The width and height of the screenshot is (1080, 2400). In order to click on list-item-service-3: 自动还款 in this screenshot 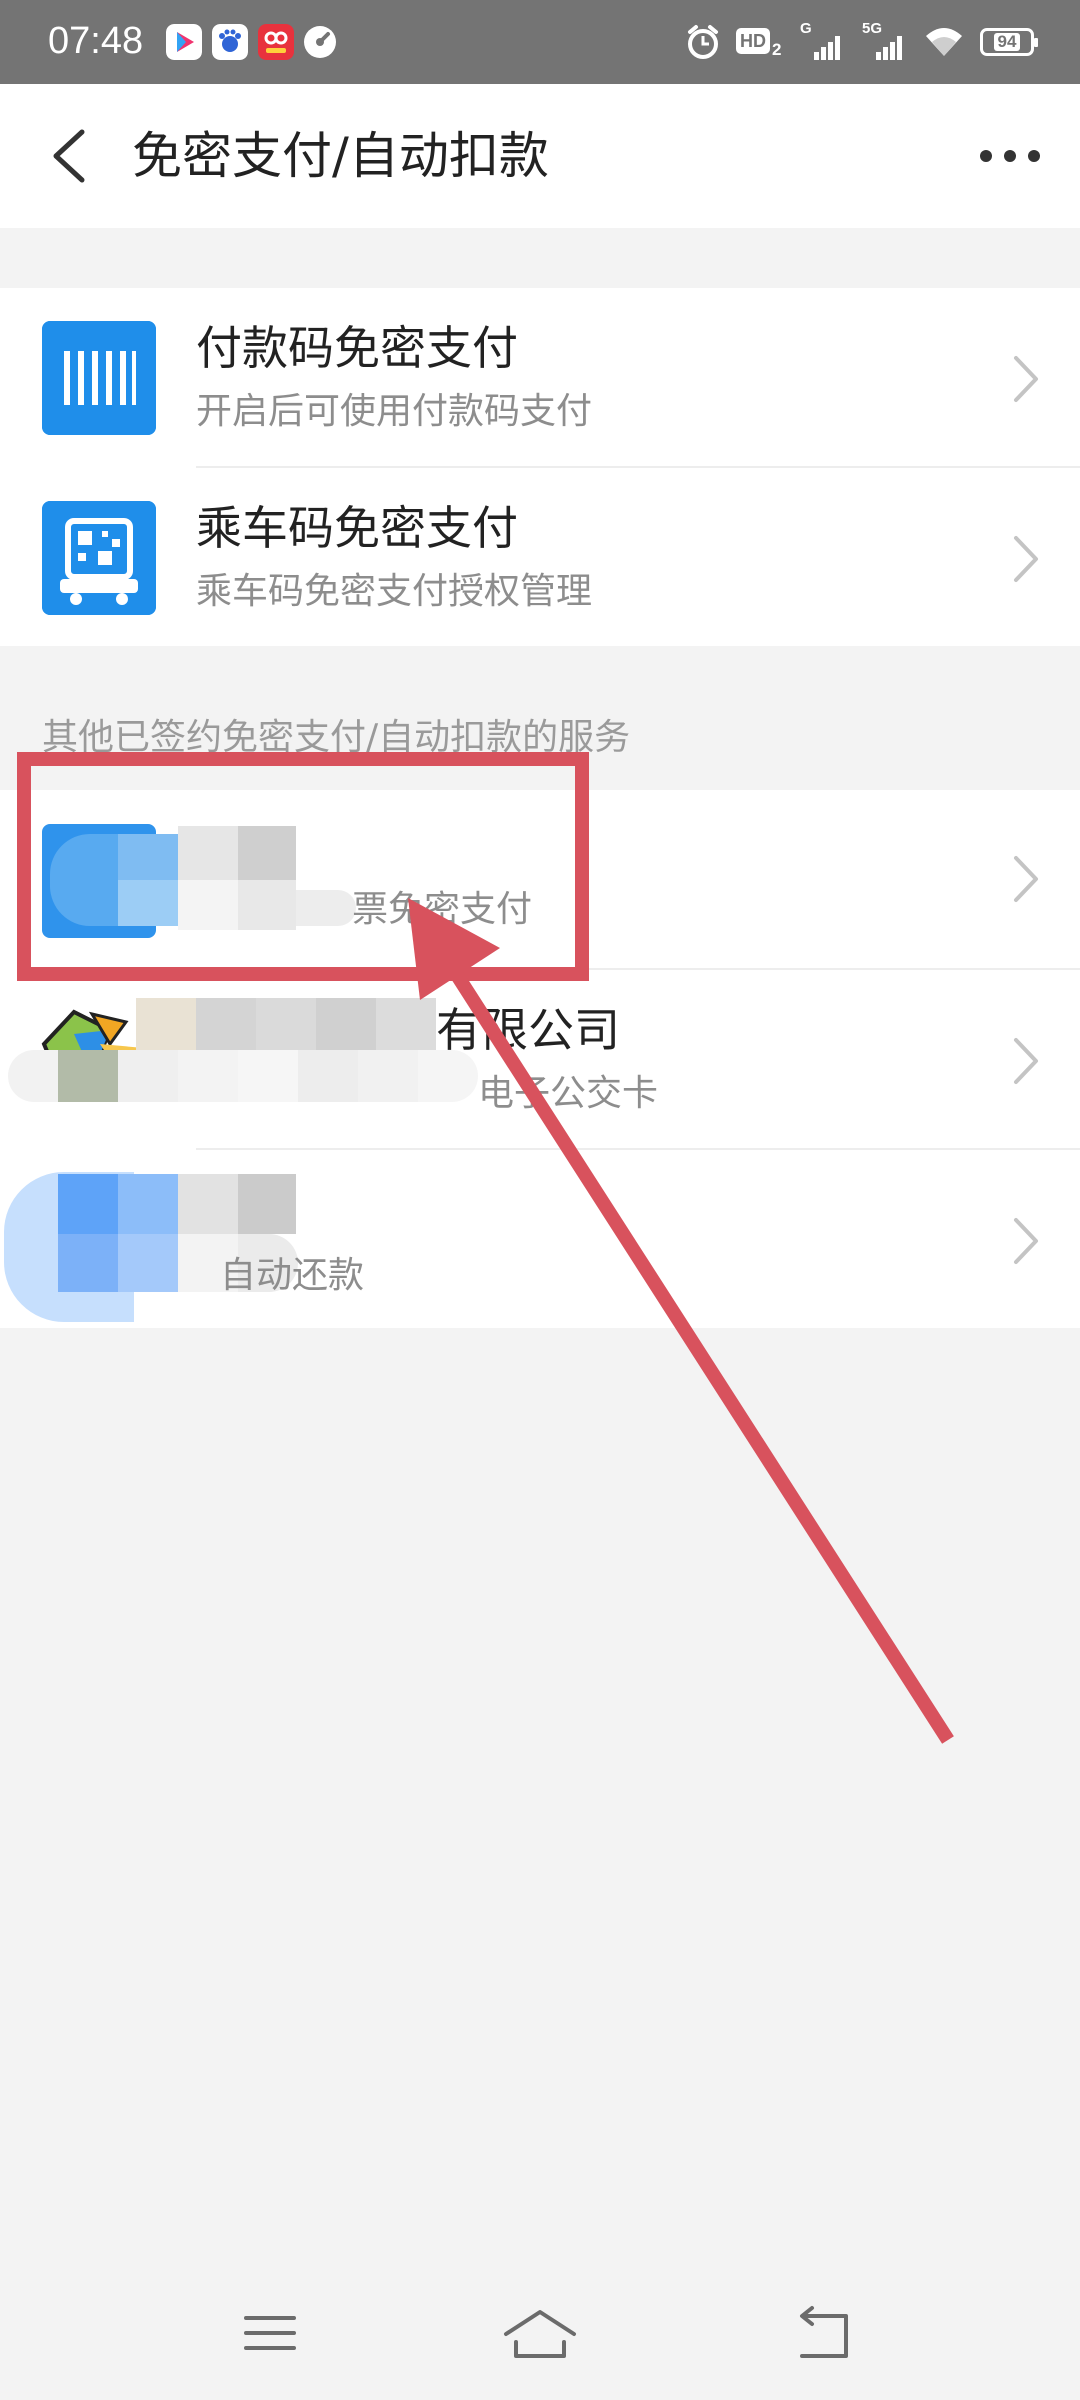, I will do `click(540, 1240)`.